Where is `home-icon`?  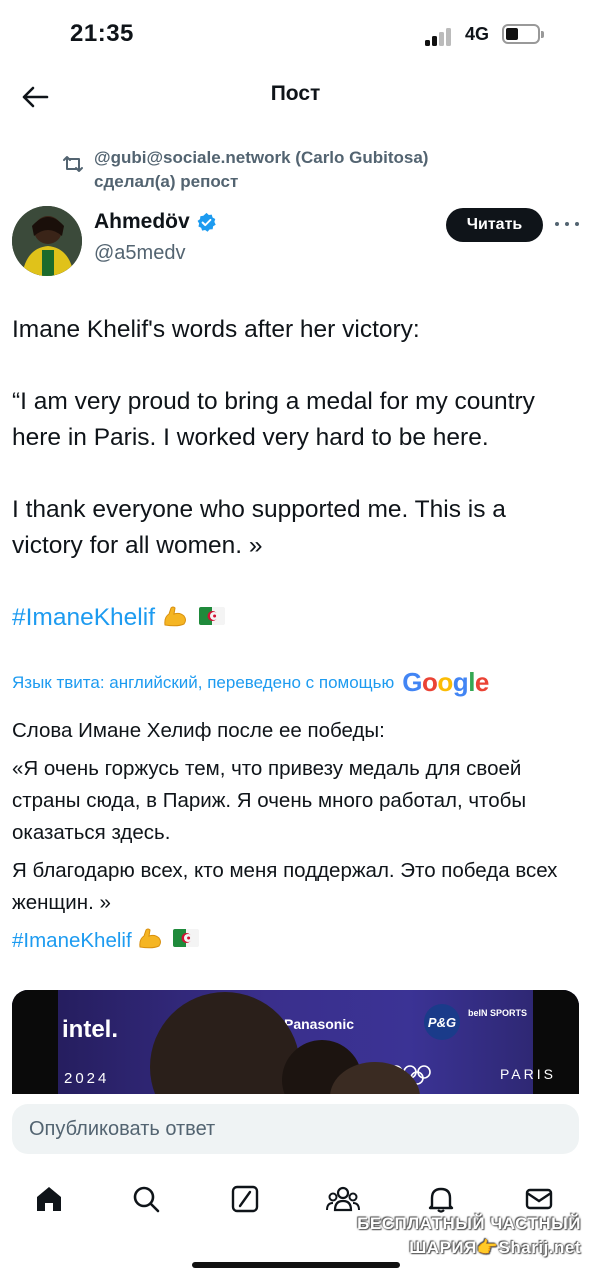 home-icon is located at coordinates (49, 1199).